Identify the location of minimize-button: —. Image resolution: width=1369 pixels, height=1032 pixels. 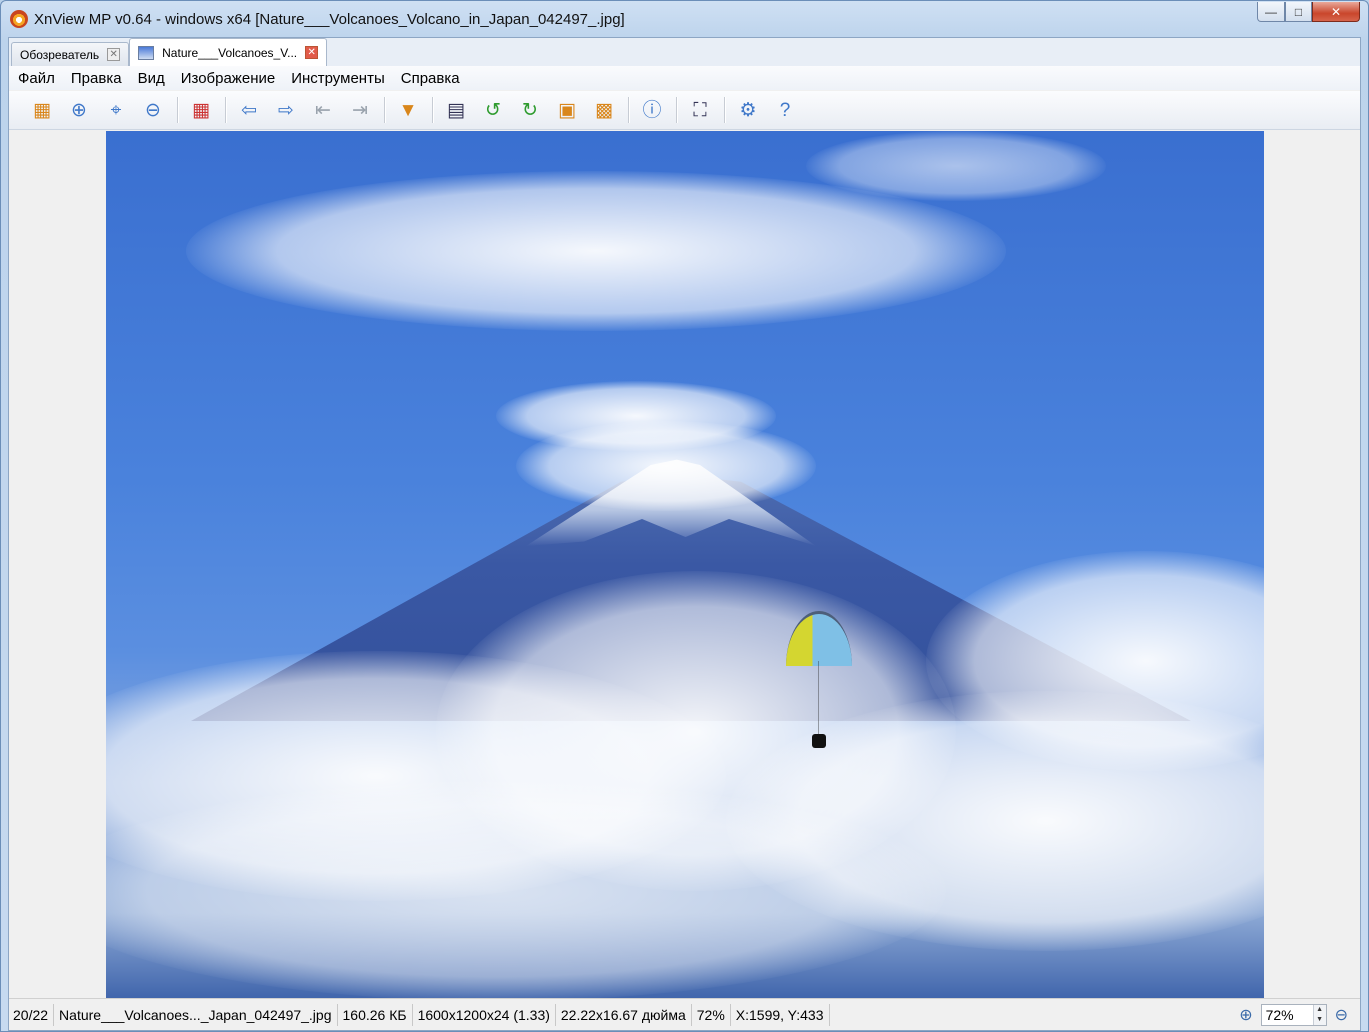
(1271, 12).